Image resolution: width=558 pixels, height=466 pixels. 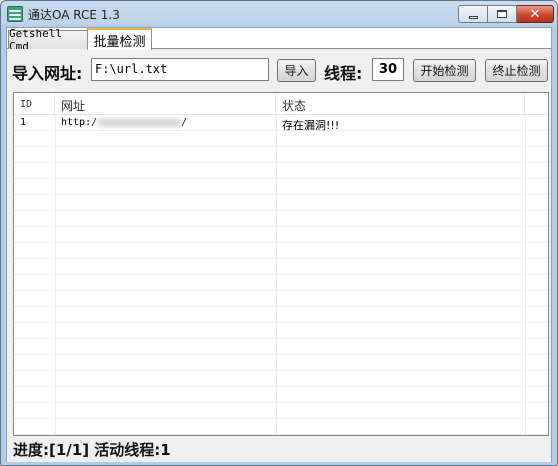 What do you see at coordinates (473, 14) in the screenshot?
I see `minimize-button` at bounding box center [473, 14].